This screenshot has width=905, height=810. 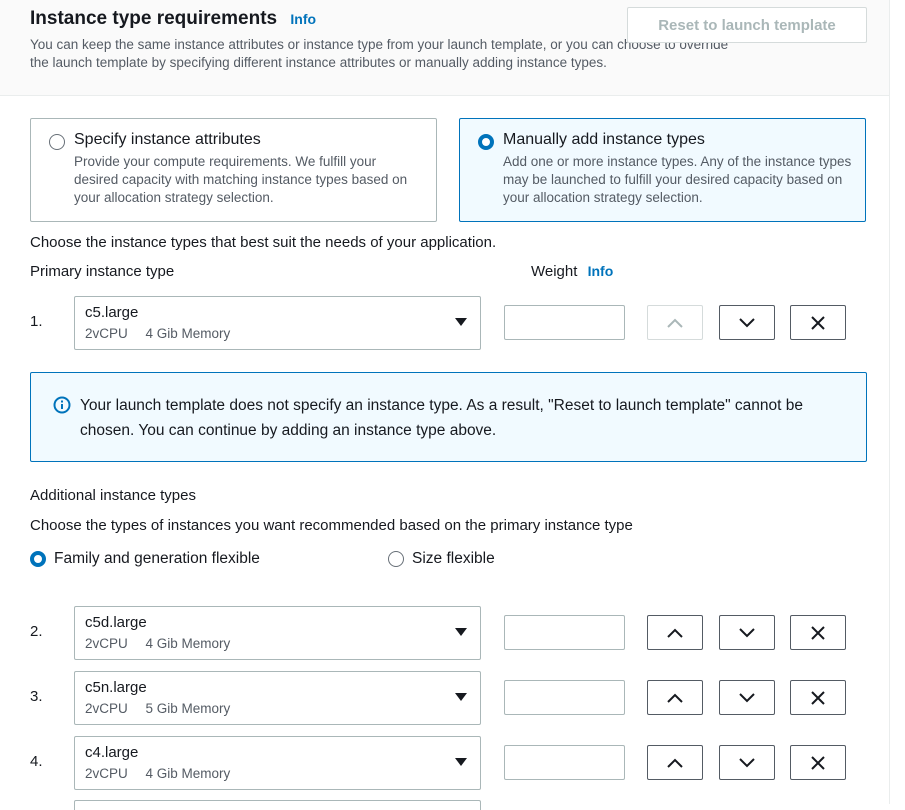 What do you see at coordinates (157, 558) in the screenshot?
I see `option-label: Family and generation flexible` at bounding box center [157, 558].